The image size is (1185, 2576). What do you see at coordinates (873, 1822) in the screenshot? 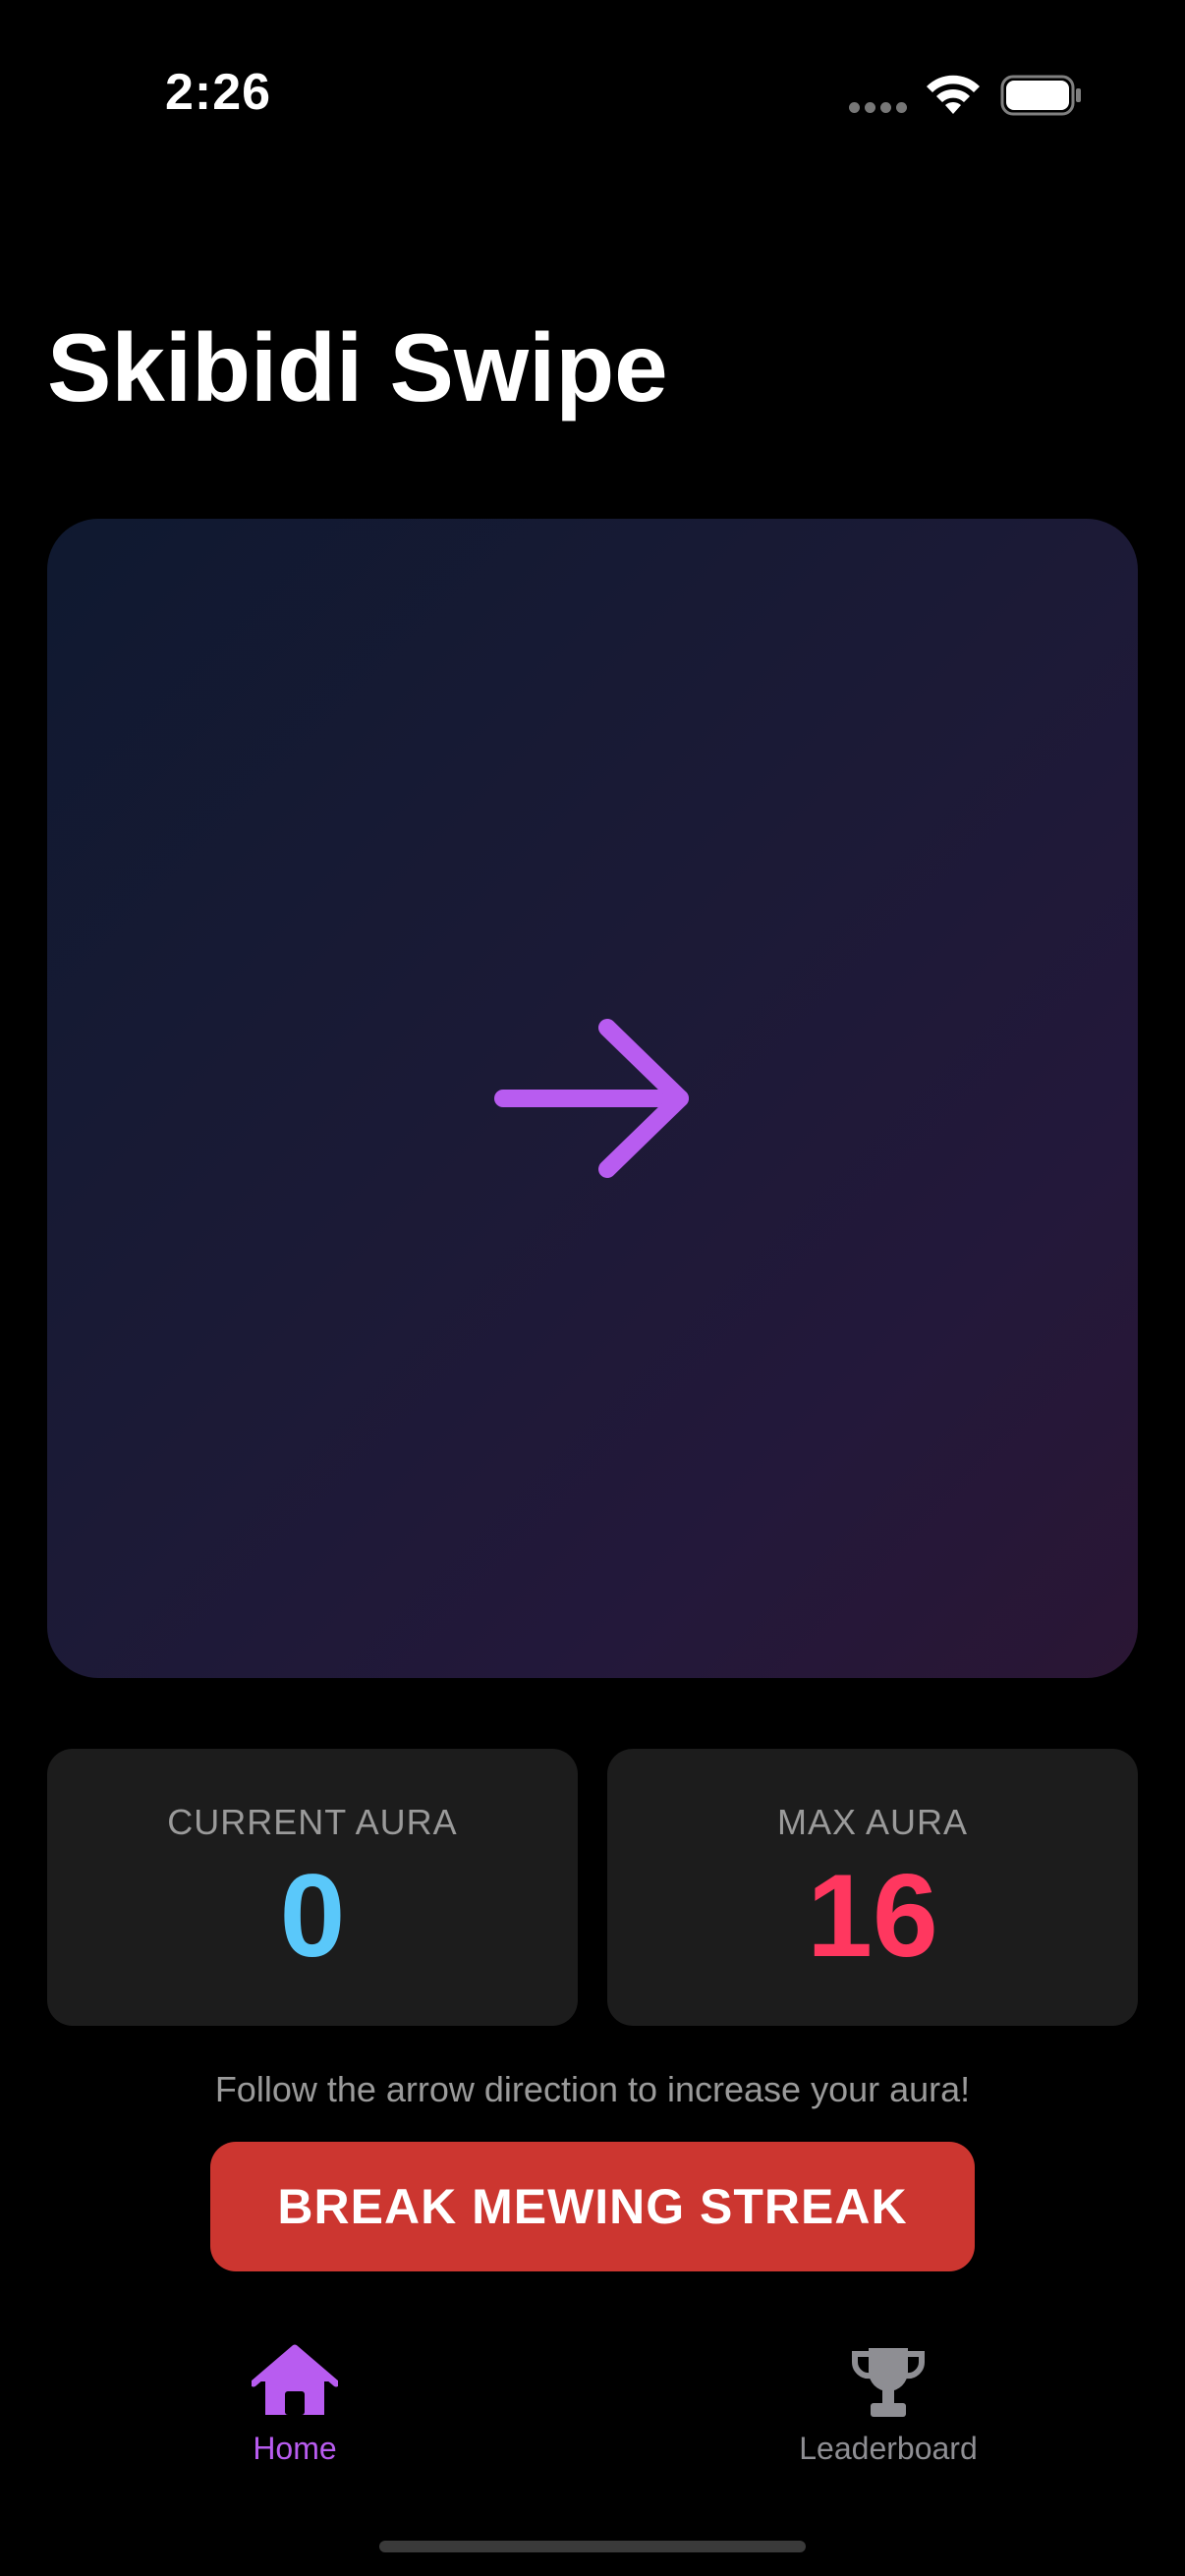
I see `max-aura-label: MAX AURA` at bounding box center [873, 1822].